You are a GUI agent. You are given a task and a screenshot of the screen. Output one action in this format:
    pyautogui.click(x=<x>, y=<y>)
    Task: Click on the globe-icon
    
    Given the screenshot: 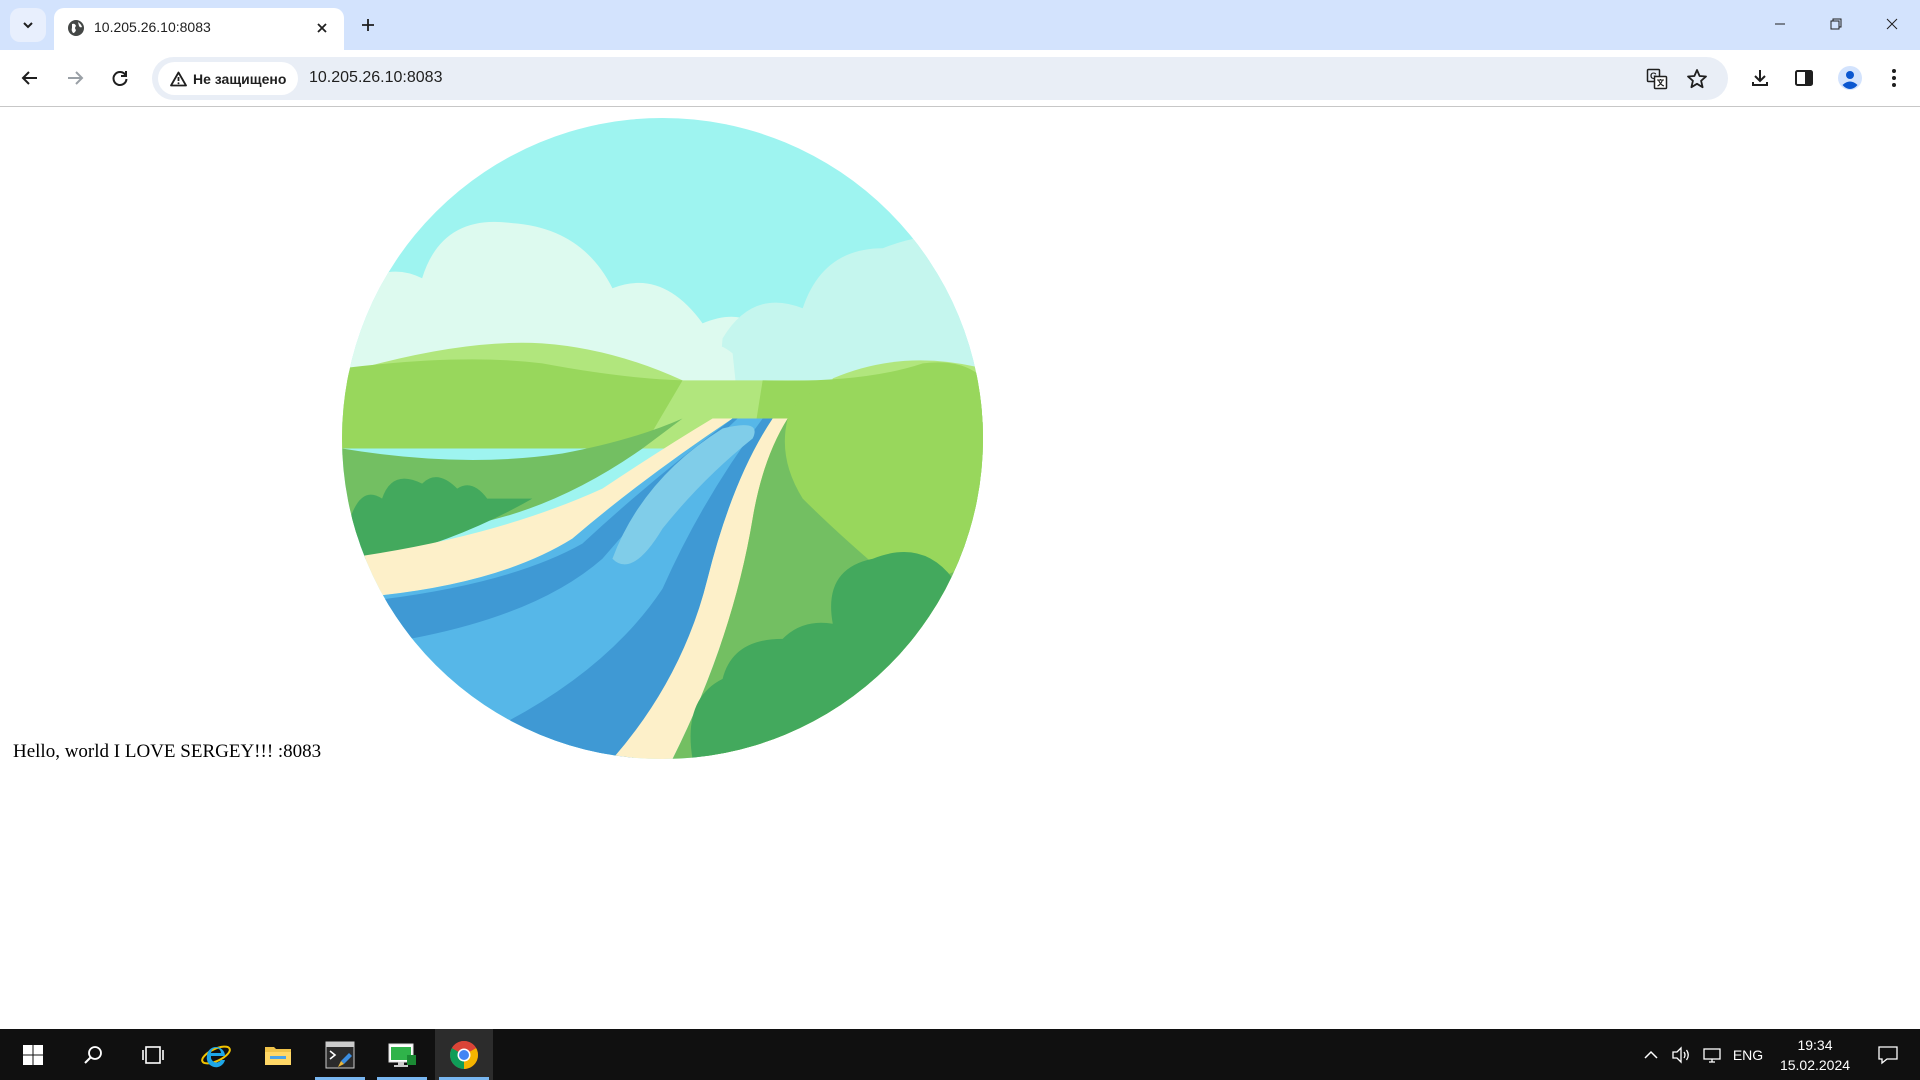 What is the action you would take?
    pyautogui.click(x=76, y=28)
    